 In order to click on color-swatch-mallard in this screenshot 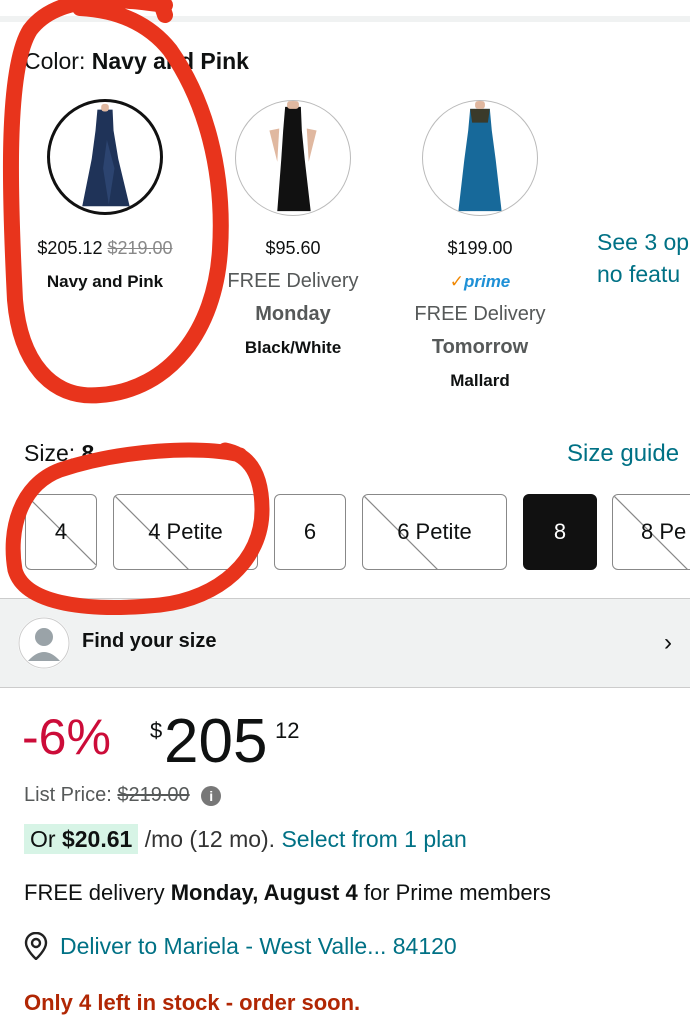, I will do `click(480, 158)`.